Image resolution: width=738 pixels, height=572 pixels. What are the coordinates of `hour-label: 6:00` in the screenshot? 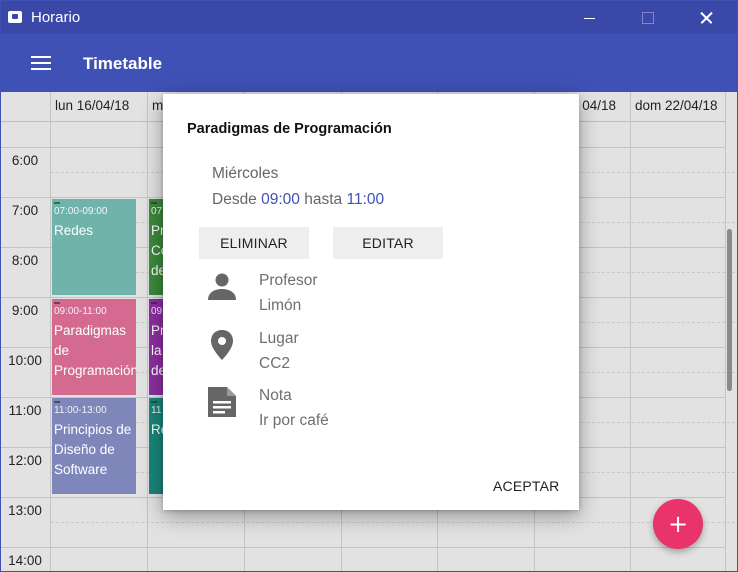 It's located at (25, 160).